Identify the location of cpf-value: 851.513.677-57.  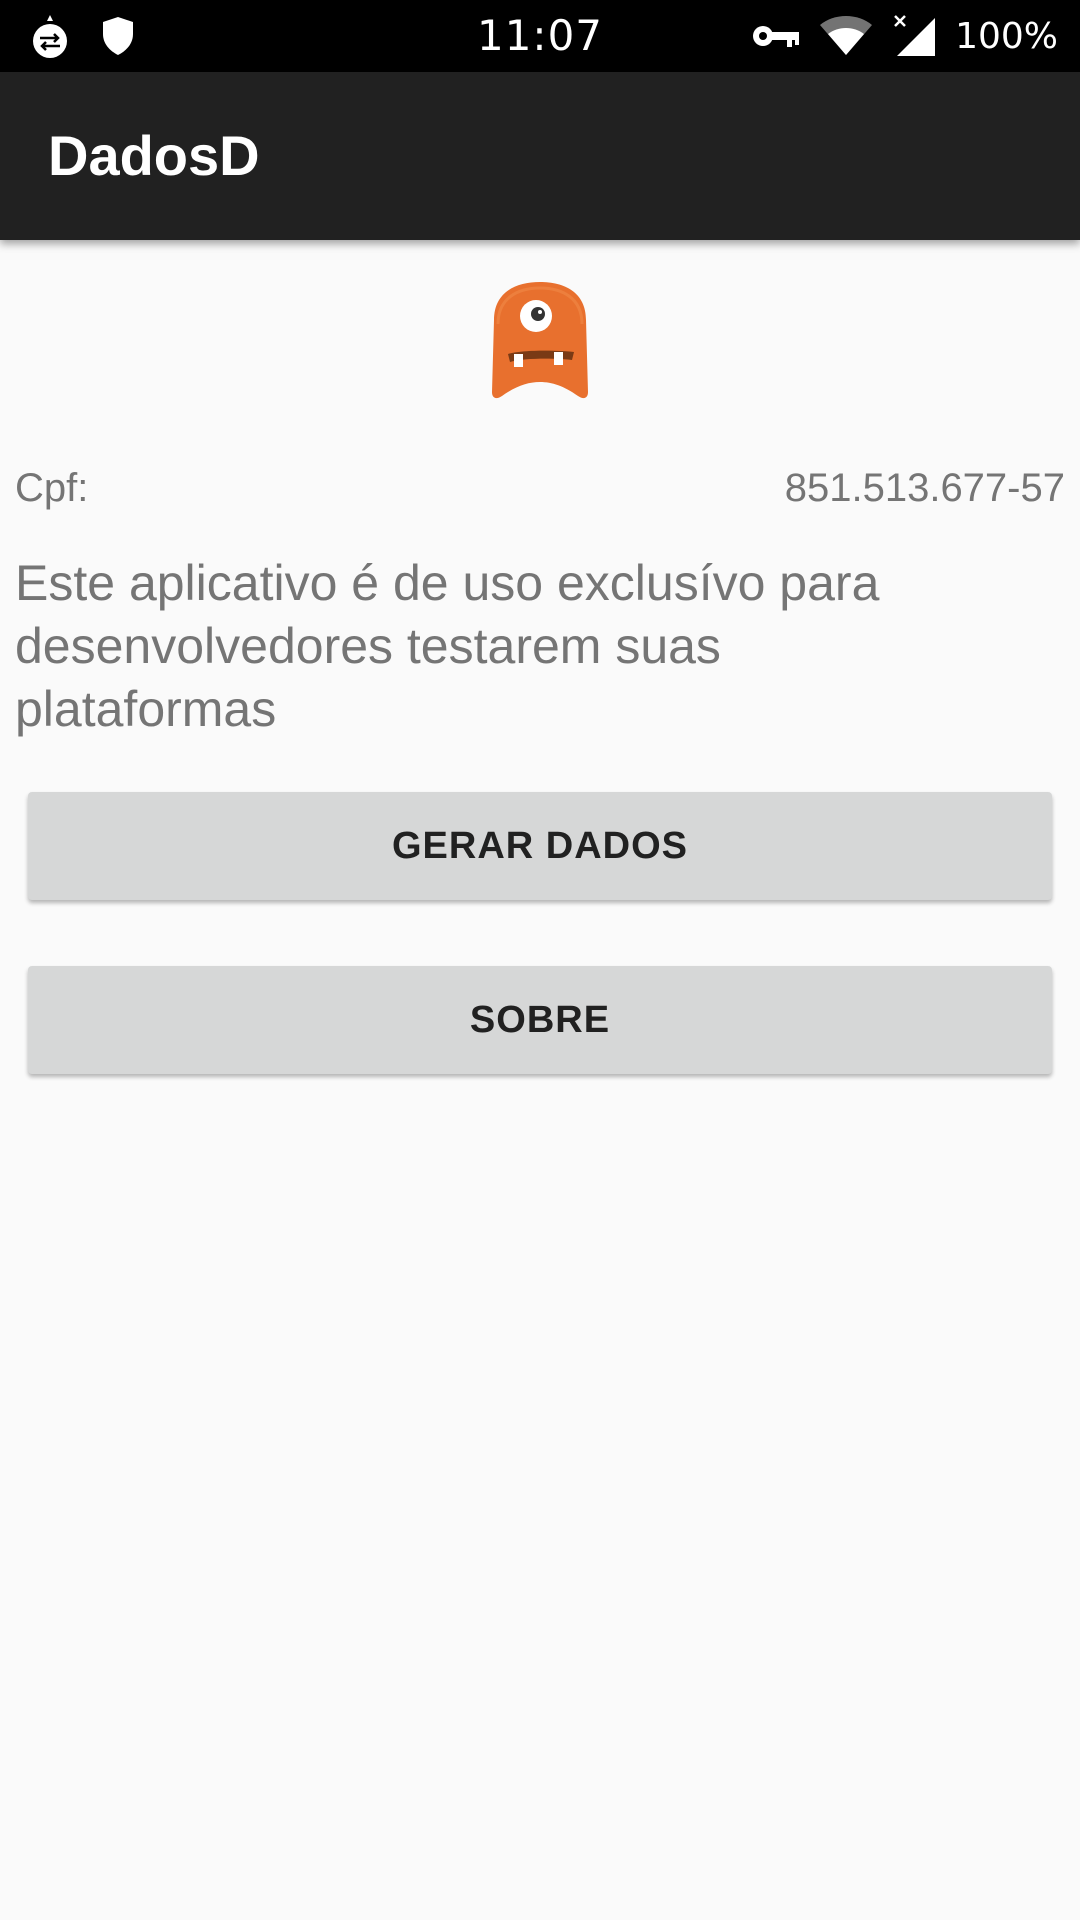
(924, 488).